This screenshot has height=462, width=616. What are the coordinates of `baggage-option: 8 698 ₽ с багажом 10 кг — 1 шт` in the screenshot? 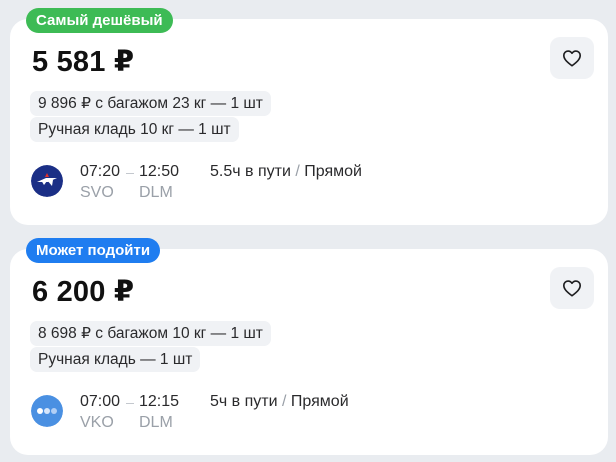 It's located at (150, 333).